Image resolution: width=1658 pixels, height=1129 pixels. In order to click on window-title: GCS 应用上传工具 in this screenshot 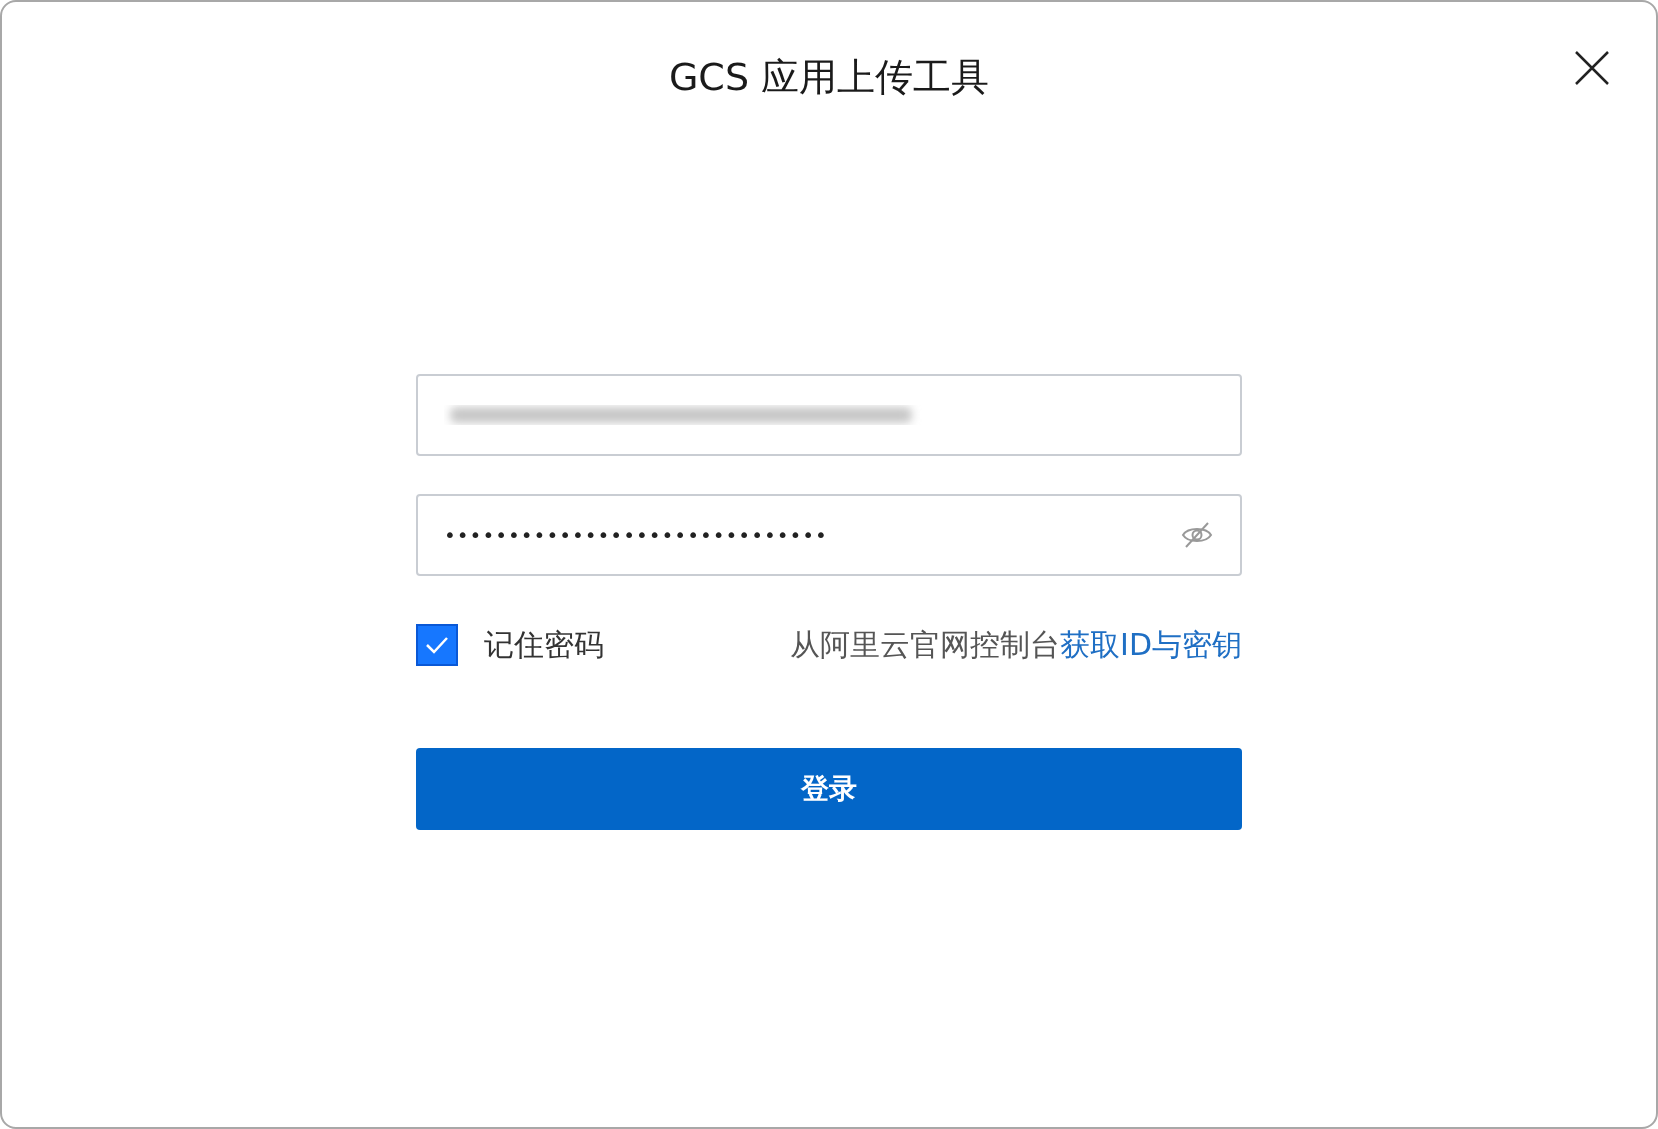, I will do `click(829, 77)`.